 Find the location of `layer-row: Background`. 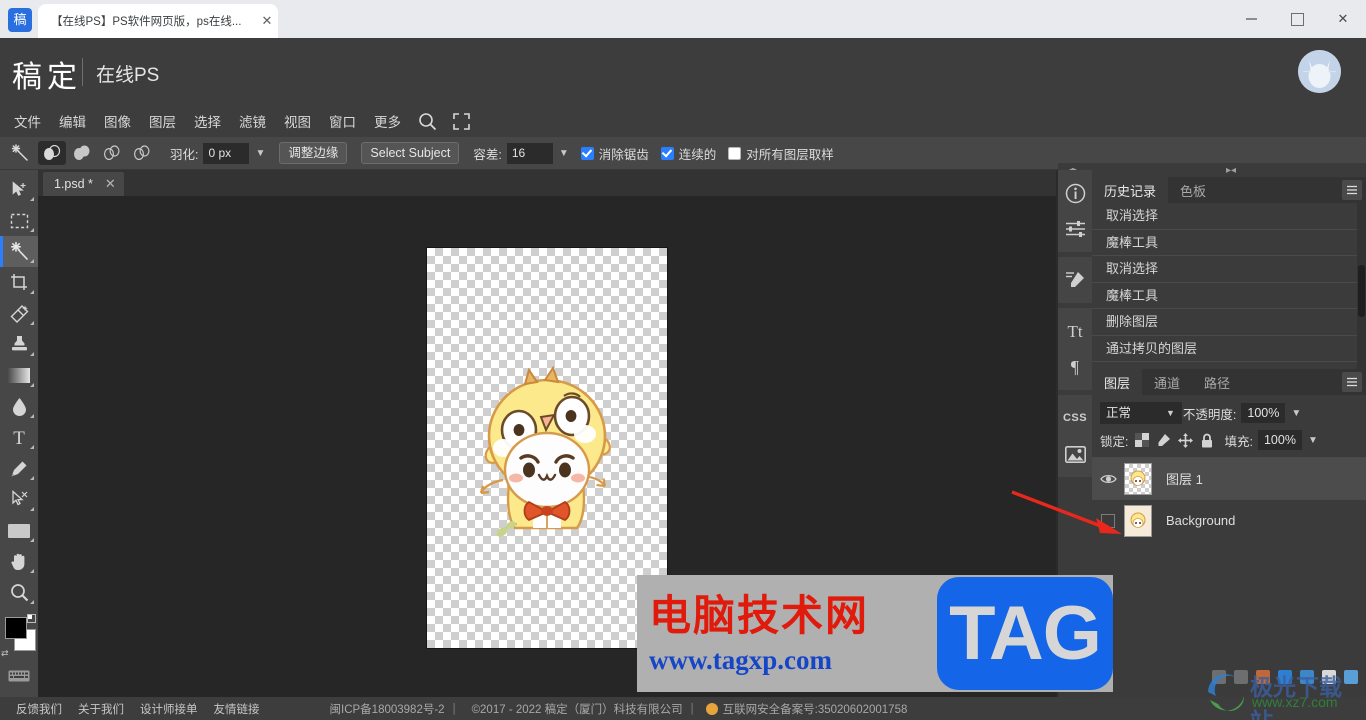

layer-row: Background is located at coordinates (1229, 520).